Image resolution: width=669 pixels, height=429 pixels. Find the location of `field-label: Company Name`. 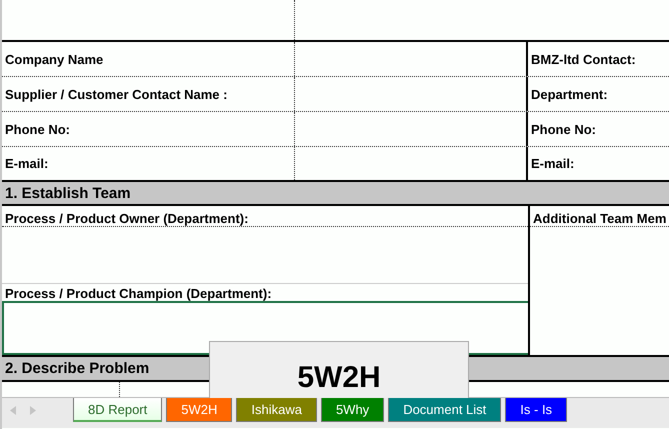

field-label: Company Name is located at coordinates (54, 59).